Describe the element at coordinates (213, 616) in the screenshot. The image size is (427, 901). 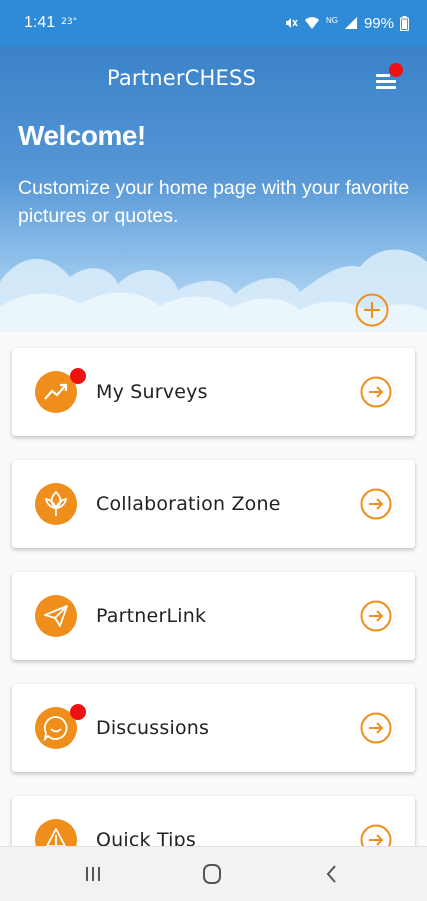
I see `card-partnerlink: PartnerLink` at that location.